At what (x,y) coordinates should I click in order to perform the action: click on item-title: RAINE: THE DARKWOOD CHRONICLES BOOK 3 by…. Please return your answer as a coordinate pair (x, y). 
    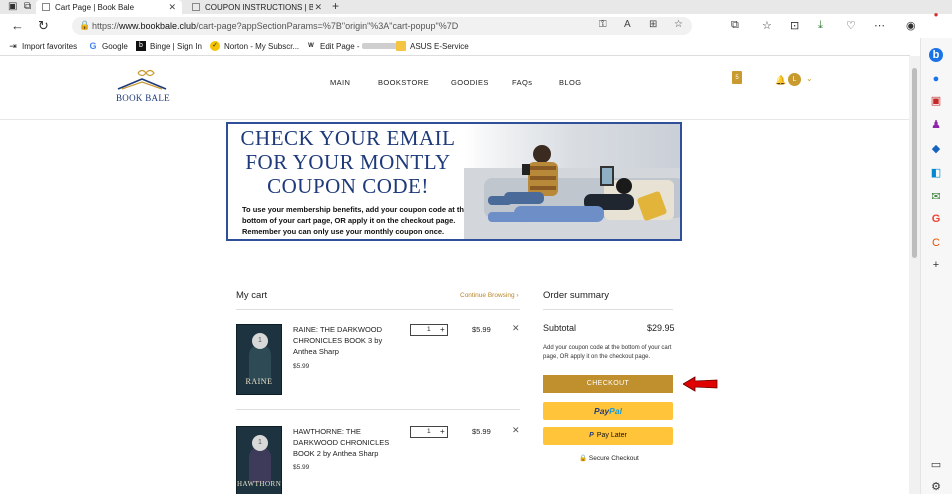
    Looking at the image, I should click on (348, 340).